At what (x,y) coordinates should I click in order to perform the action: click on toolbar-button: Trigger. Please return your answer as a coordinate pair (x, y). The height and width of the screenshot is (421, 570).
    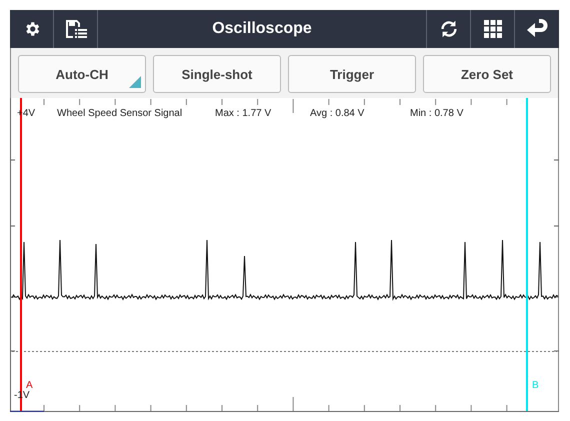
    Looking at the image, I should click on (352, 74).